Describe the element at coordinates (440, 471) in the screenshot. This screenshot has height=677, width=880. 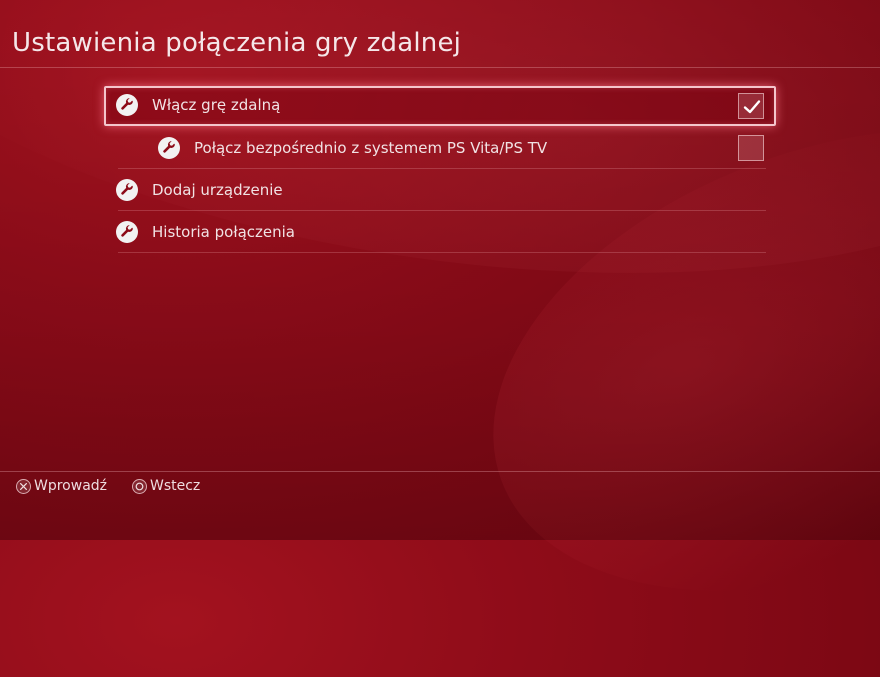
I see `footer-divider` at that location.